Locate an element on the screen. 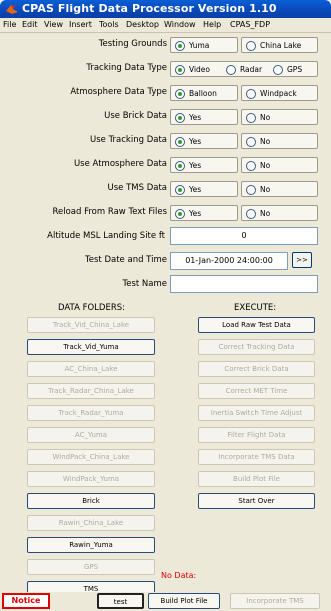 The height and width of the screenshot is (611, 331). tms-no-radio: No is located at coordinates (279, 189).